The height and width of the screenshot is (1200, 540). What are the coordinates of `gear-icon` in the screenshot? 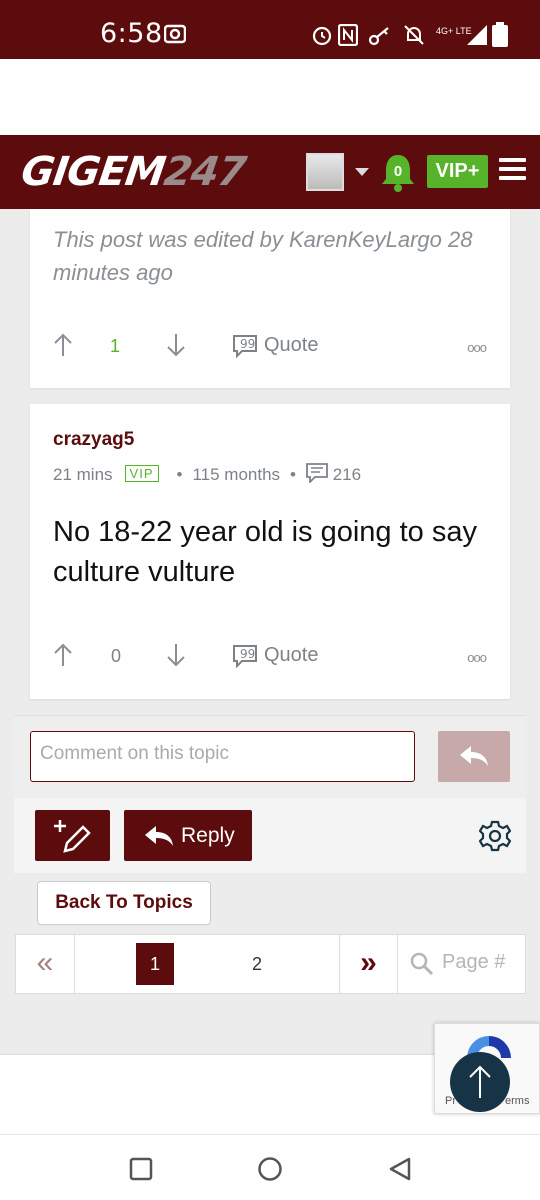 It's located at (495, 836).